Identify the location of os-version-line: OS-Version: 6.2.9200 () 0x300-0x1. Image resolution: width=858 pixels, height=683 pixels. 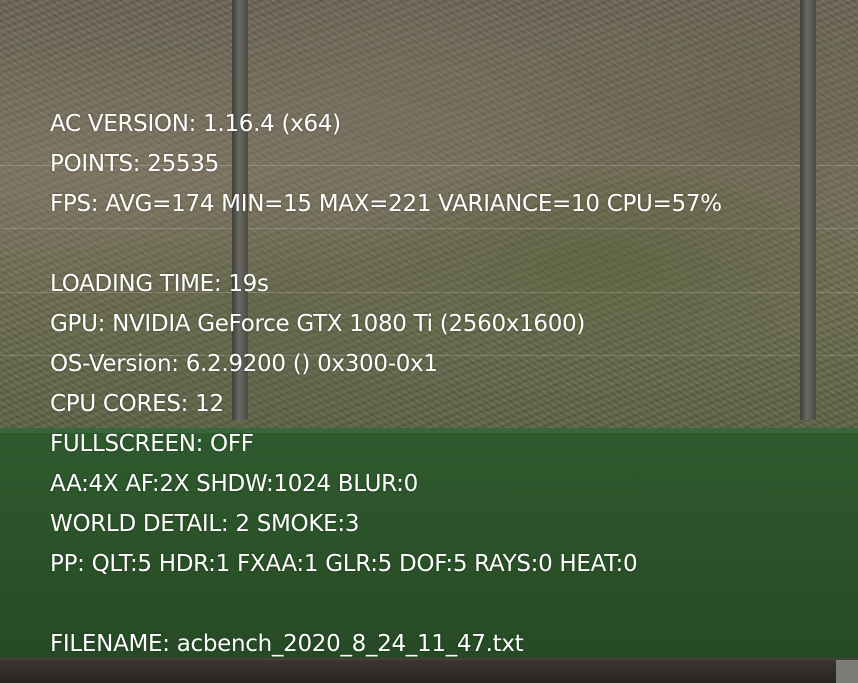
(244, 364).